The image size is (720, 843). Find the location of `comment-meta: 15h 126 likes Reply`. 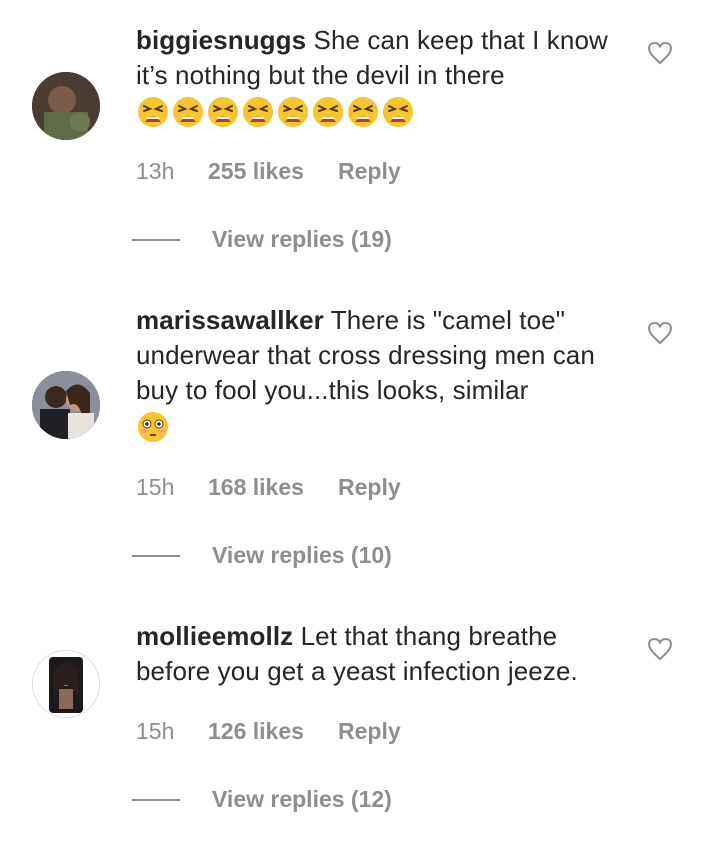

comment-meta: 15h 126 likes Reply is located at coordinates (268, 731).